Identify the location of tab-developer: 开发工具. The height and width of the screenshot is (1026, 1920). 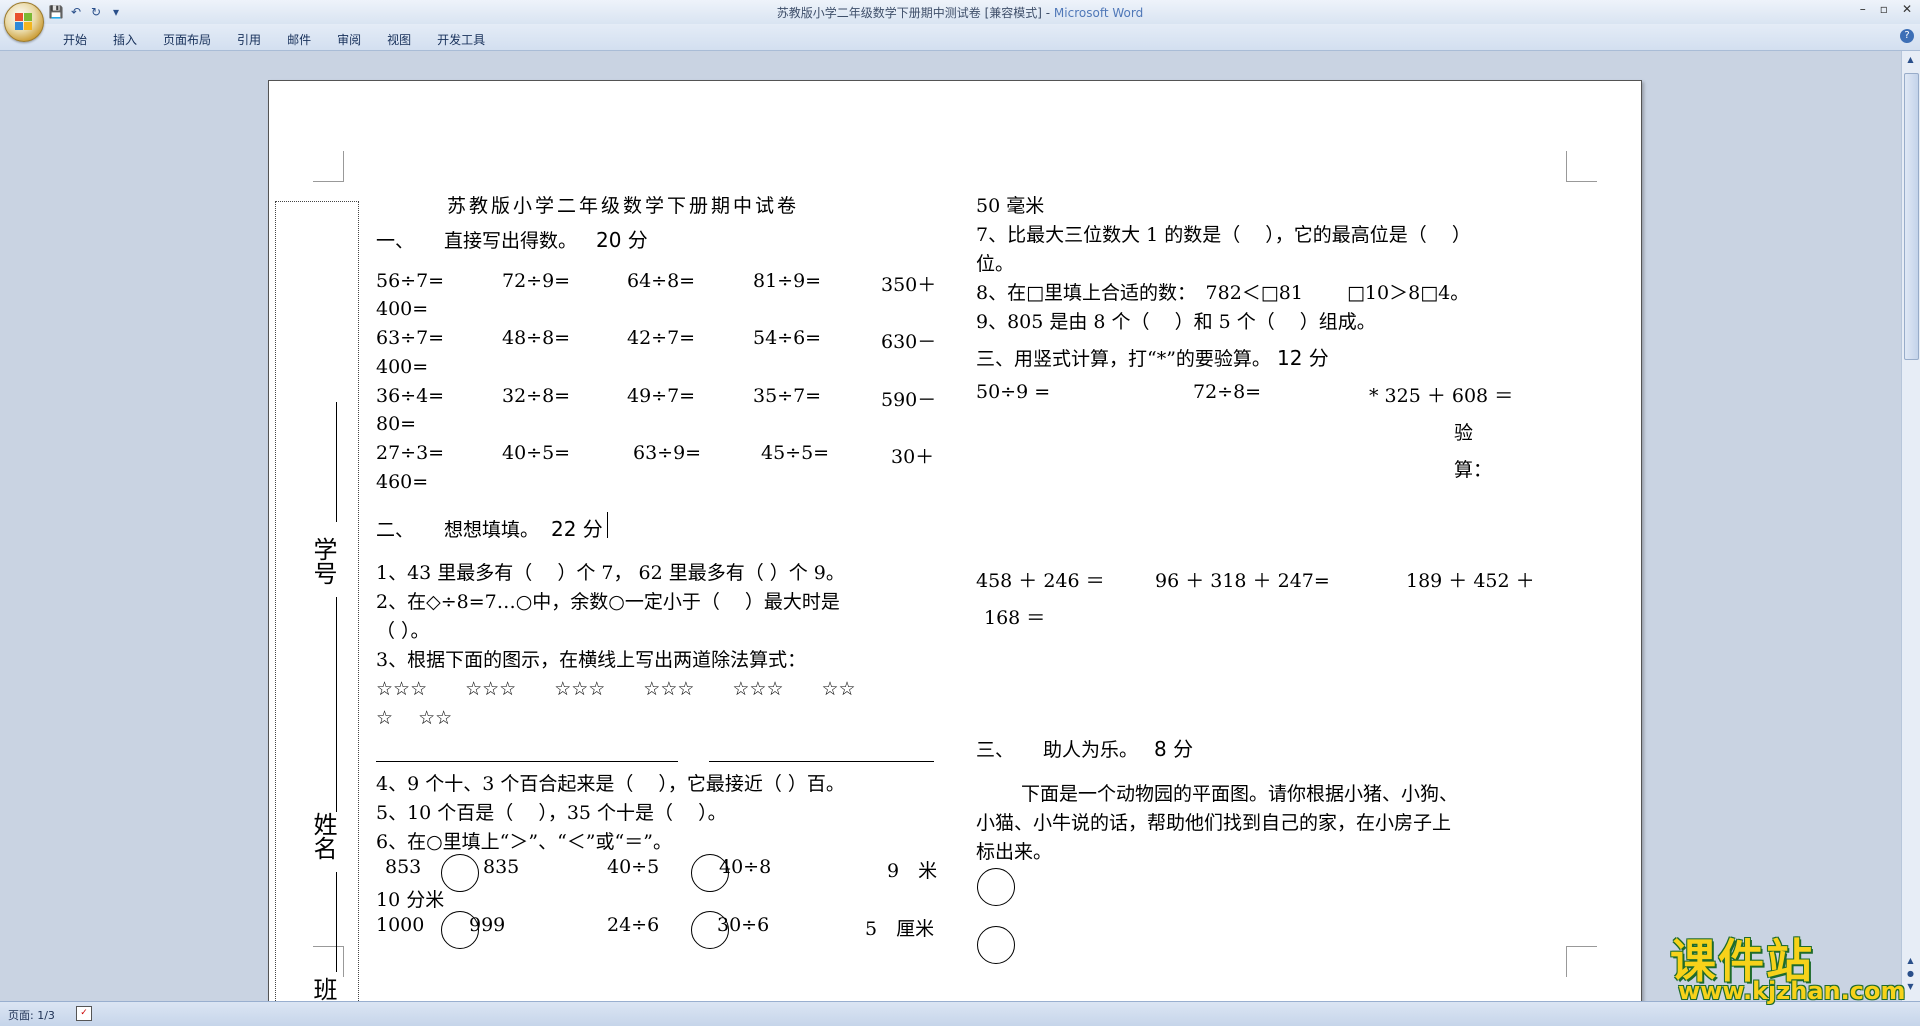
(461, 39).